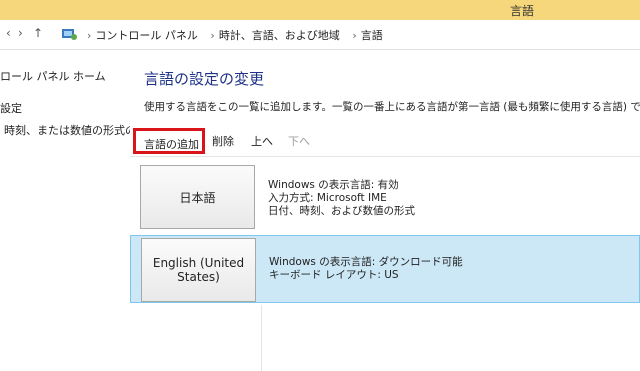 This screenshot has height=371, width=640. I want to click on address-bar: ‹ › ↑ › コントロール パネル › 時計、言語、および地域 › 言語, so click(320, 35).